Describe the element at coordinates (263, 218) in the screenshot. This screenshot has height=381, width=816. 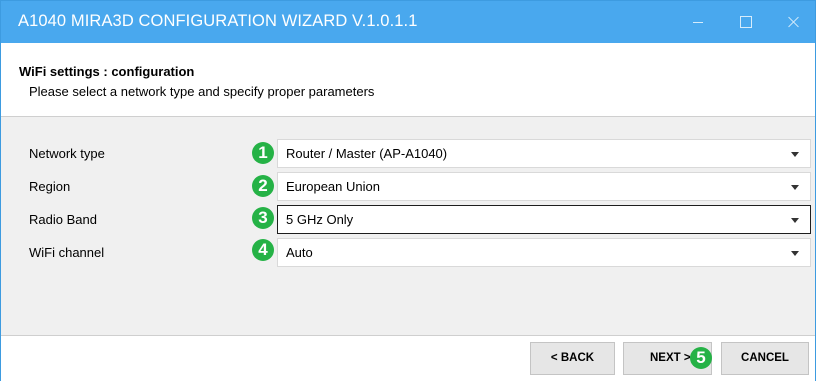
I see `step-badge-3: 3` at that location.